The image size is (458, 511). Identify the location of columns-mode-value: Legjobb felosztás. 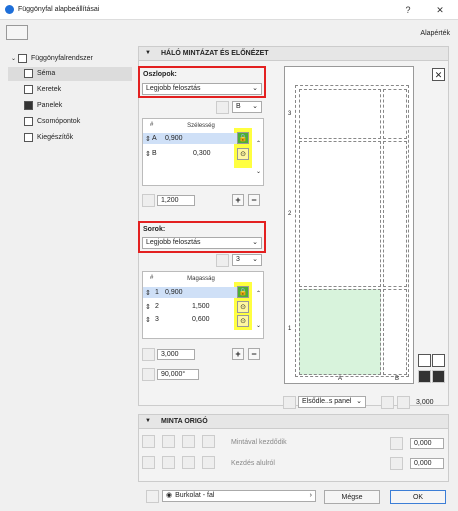
(173, 88).